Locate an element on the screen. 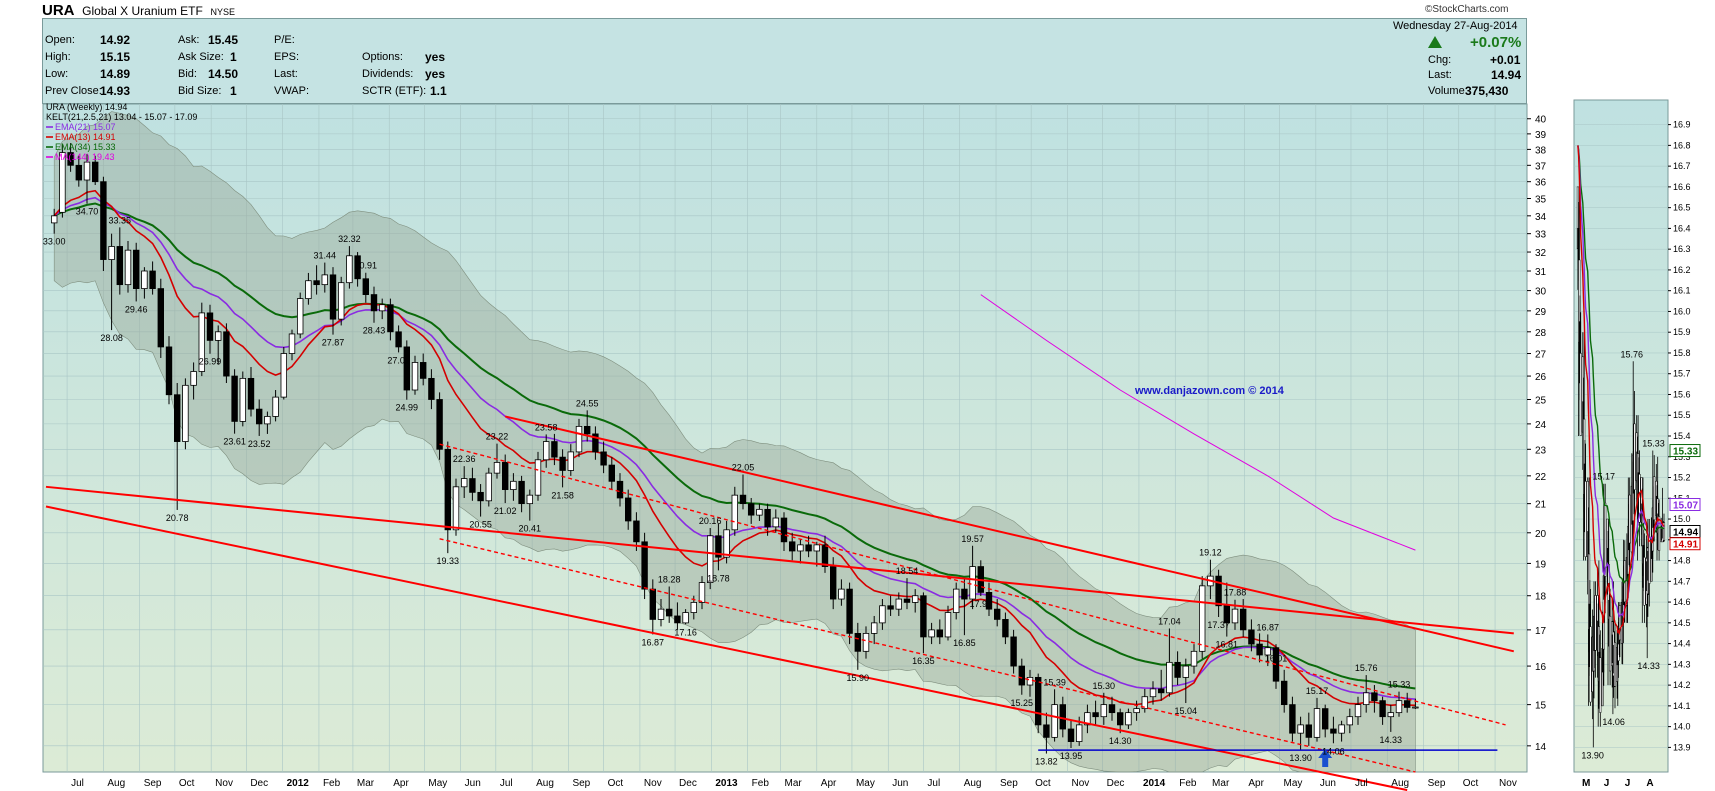  value-label-text: 15.33 is located at coordinates (1685, 452).